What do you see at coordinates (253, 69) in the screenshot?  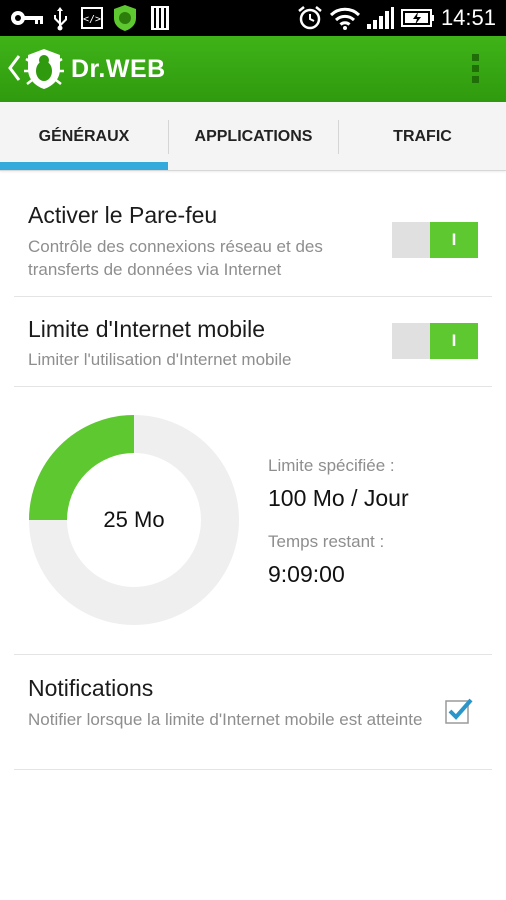 I see `app-bar: Dr.WEB` at bounding box center [253, 69].